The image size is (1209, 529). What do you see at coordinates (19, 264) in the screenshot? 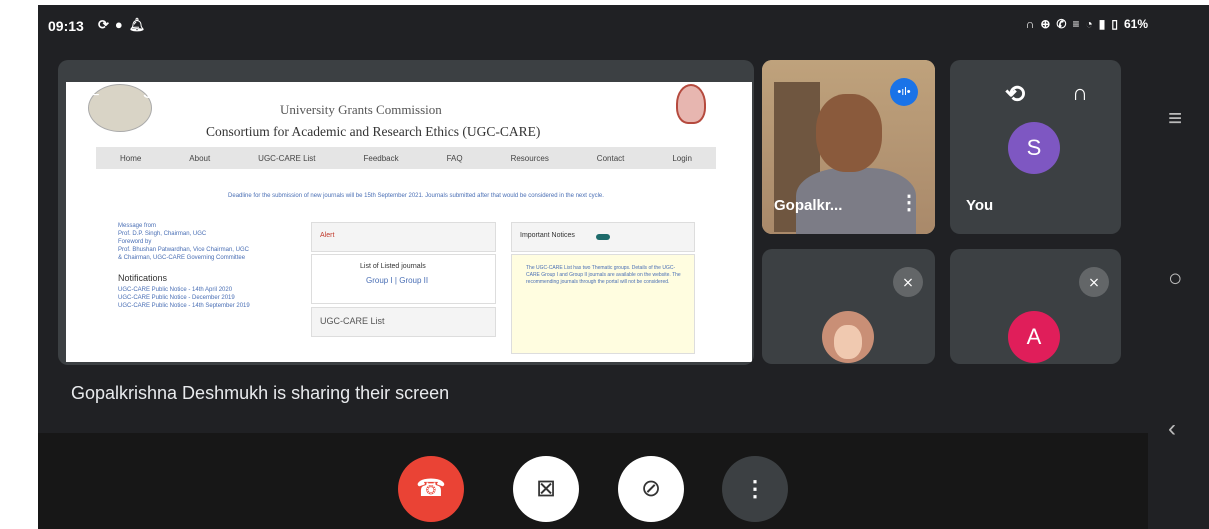
I see `left-margin` at bounding box center [19, 264].